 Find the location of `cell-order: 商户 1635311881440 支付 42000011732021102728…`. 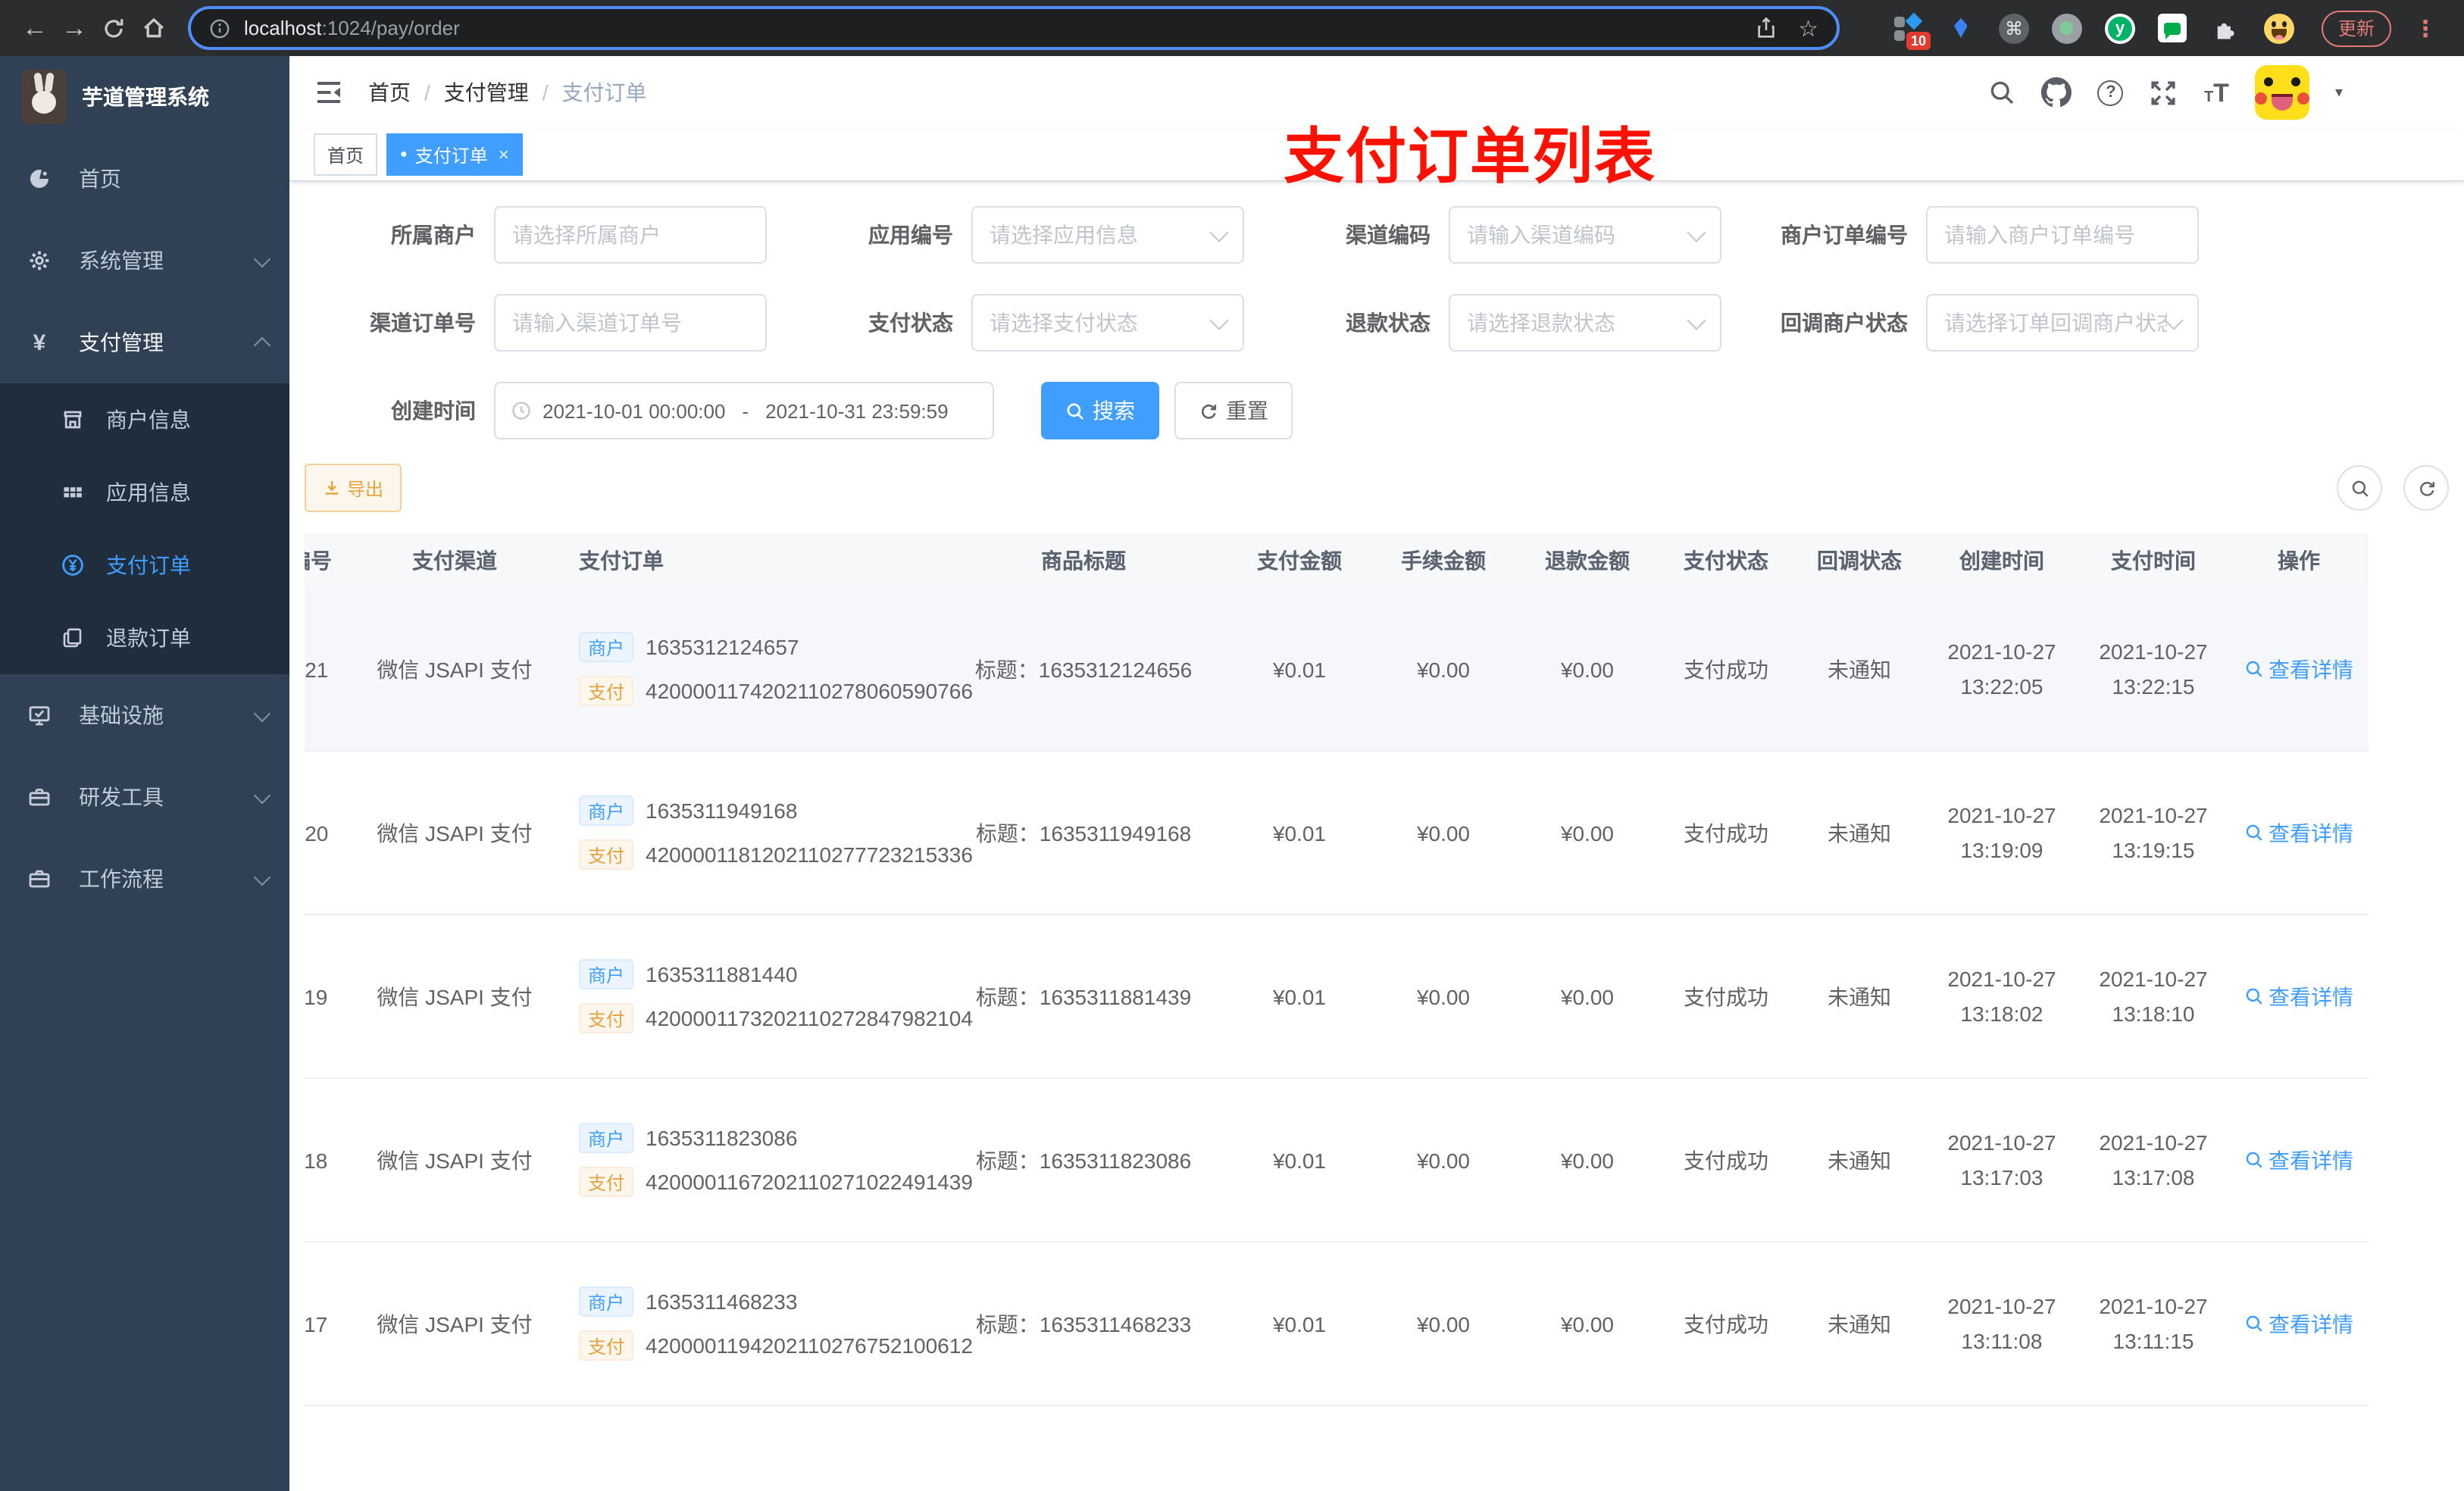

cell-order: 商户 1635311881440 支付 42000011732021102728… is located at coordinates (759, 996).